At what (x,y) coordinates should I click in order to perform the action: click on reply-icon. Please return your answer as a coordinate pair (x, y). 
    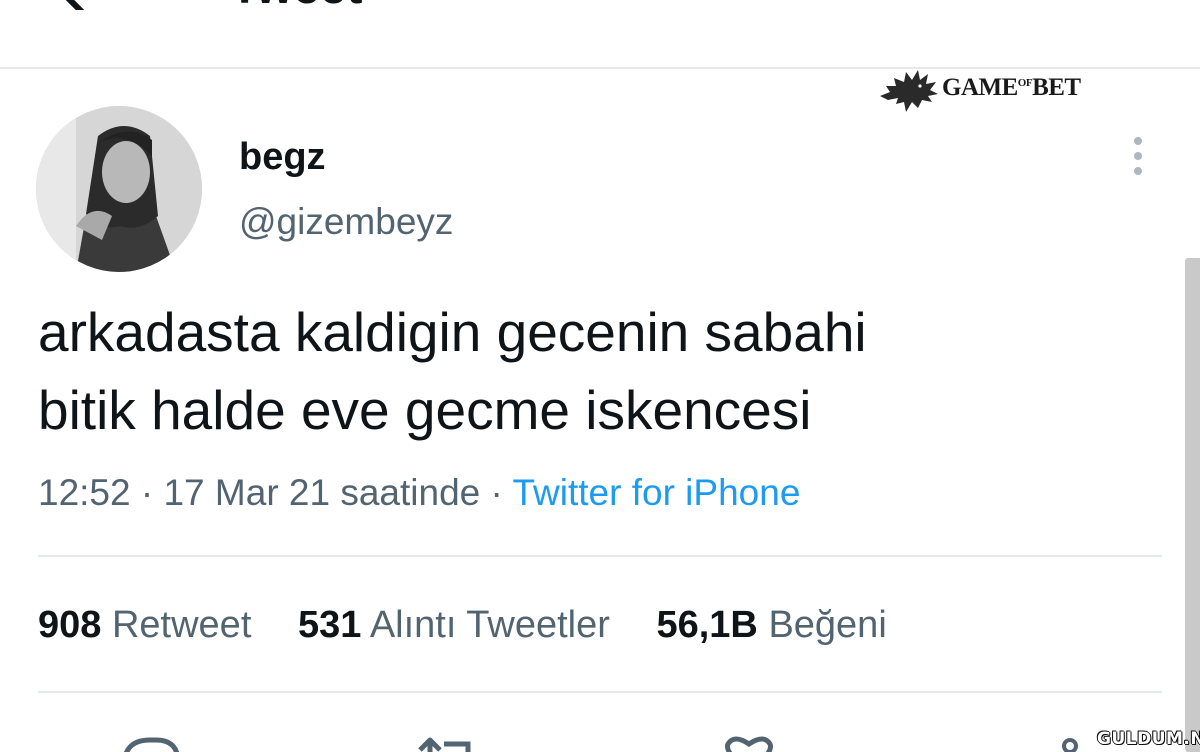
    Looking at the image, I should click on (151, 742).